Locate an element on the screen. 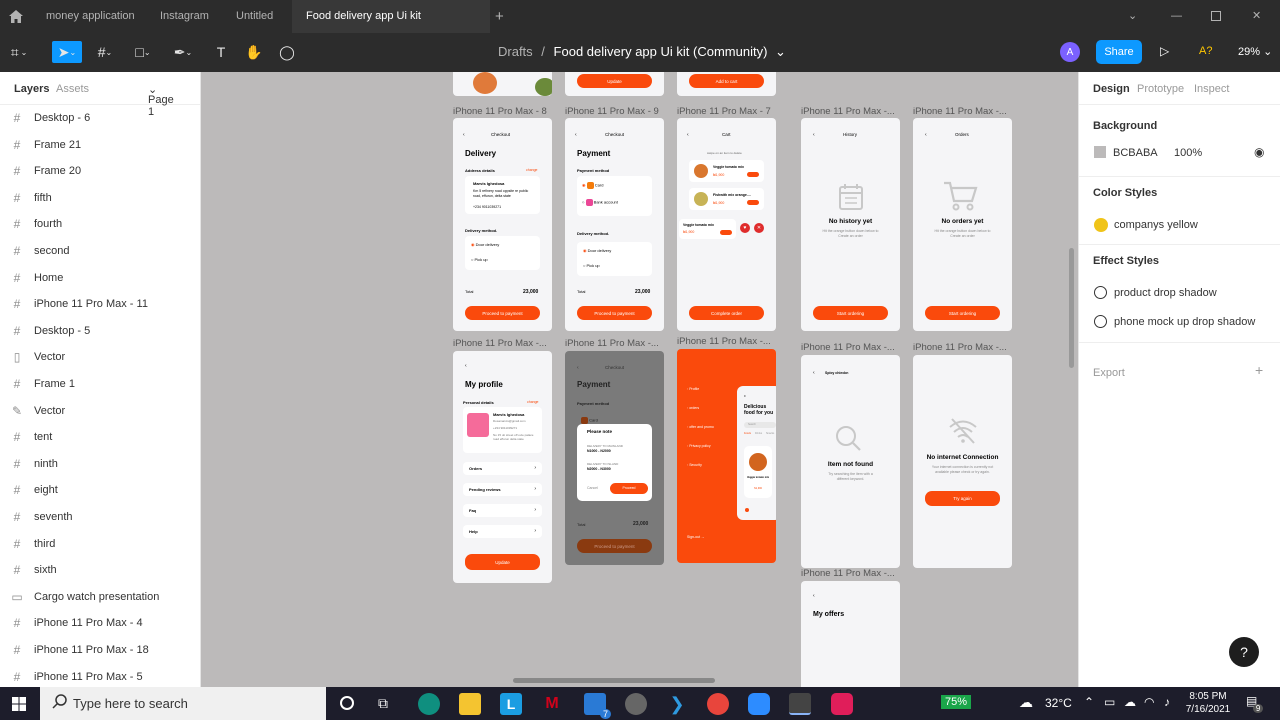 The height and width of the screenshot is (720, 1280). frame-top-2: Update is located at coordinates (614, 84).